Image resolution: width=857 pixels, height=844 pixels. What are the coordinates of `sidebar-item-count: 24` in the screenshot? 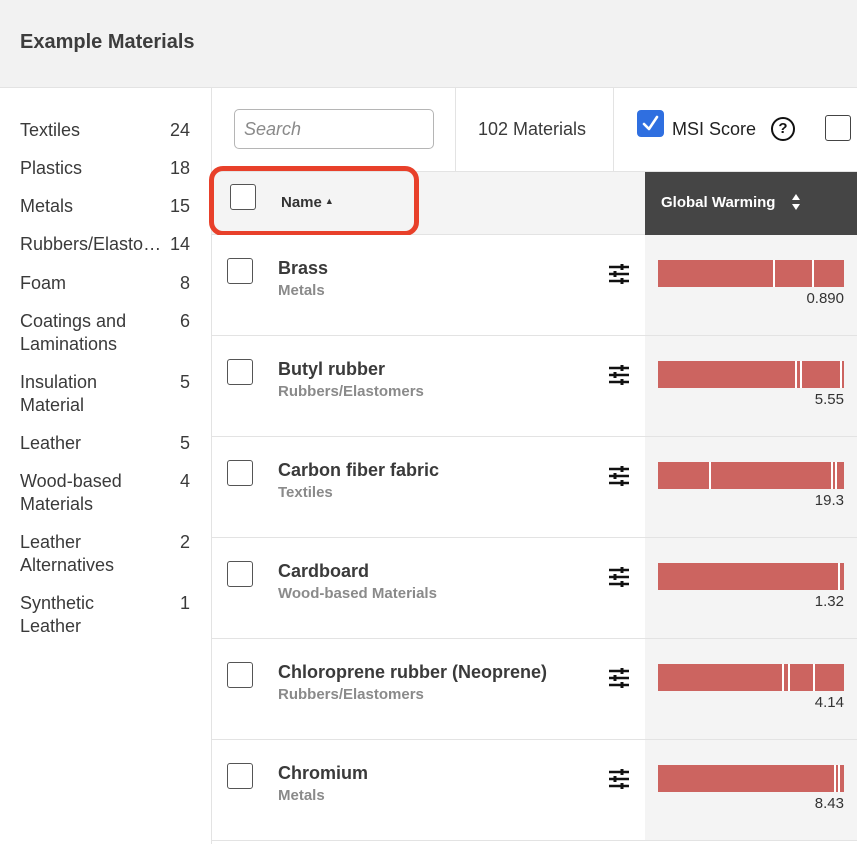 It's located at (179, 130).